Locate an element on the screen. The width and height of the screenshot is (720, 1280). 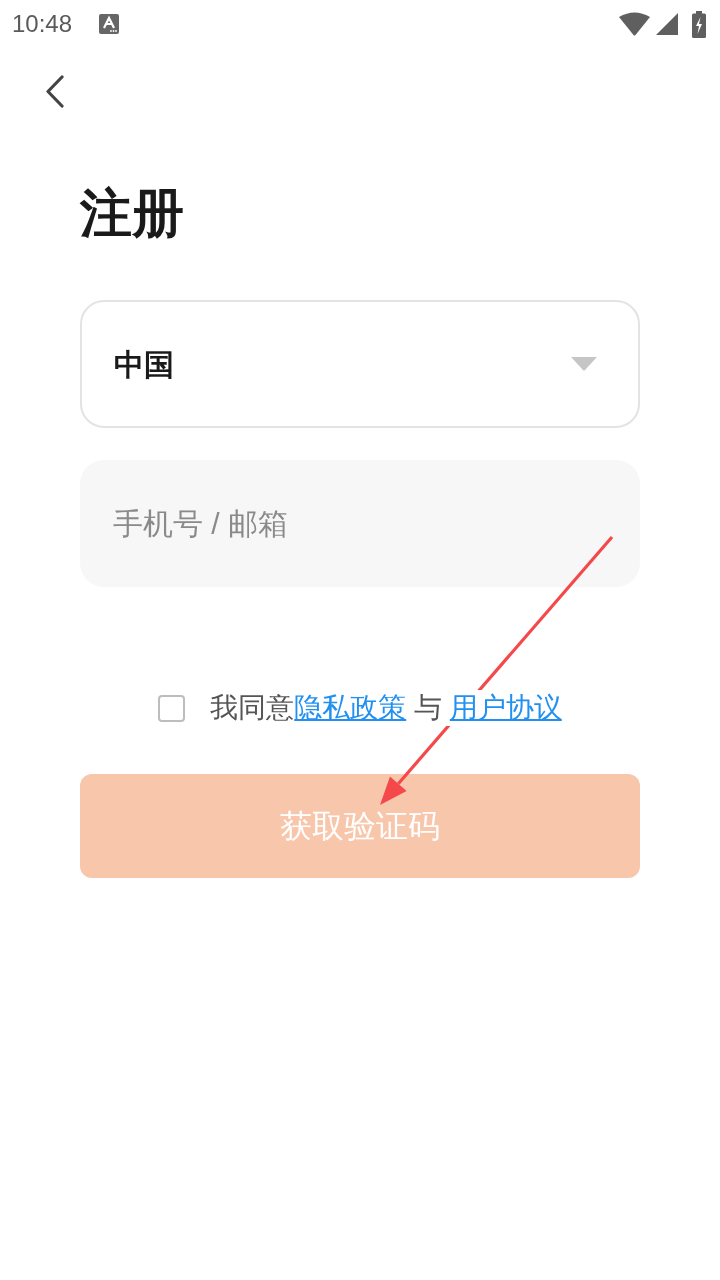
back-chevron-icon is located at coordinates (55, 91).